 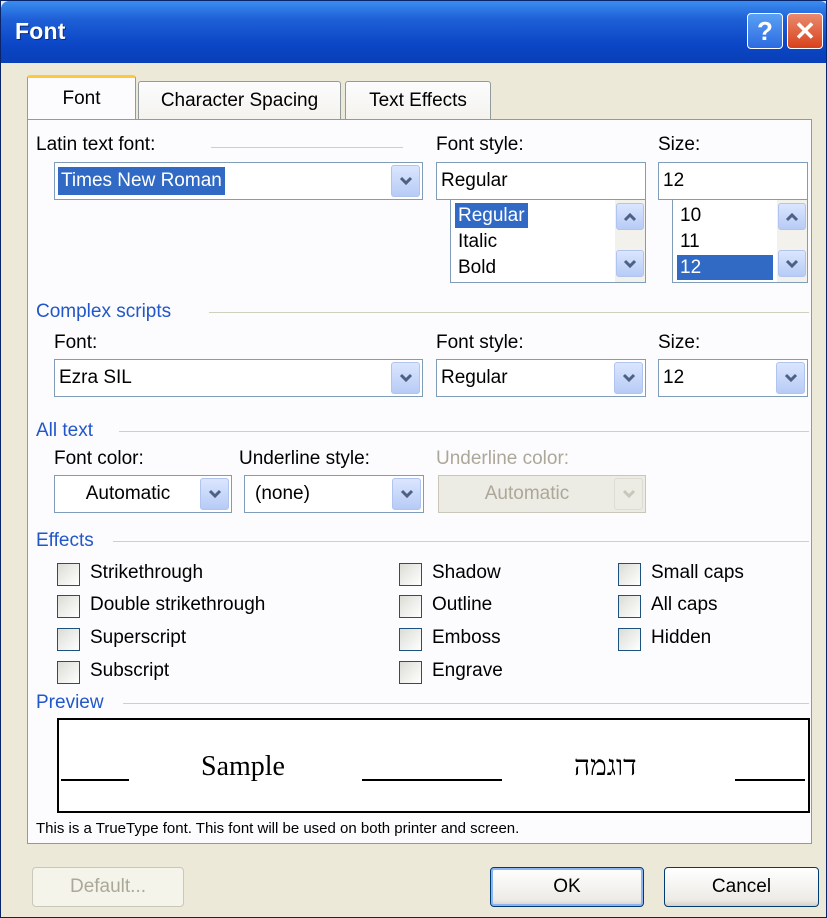 What do you see at coordinates (690, 241) in the screenshot?
I see `list-item: 11` at bounding box center [690, 241].